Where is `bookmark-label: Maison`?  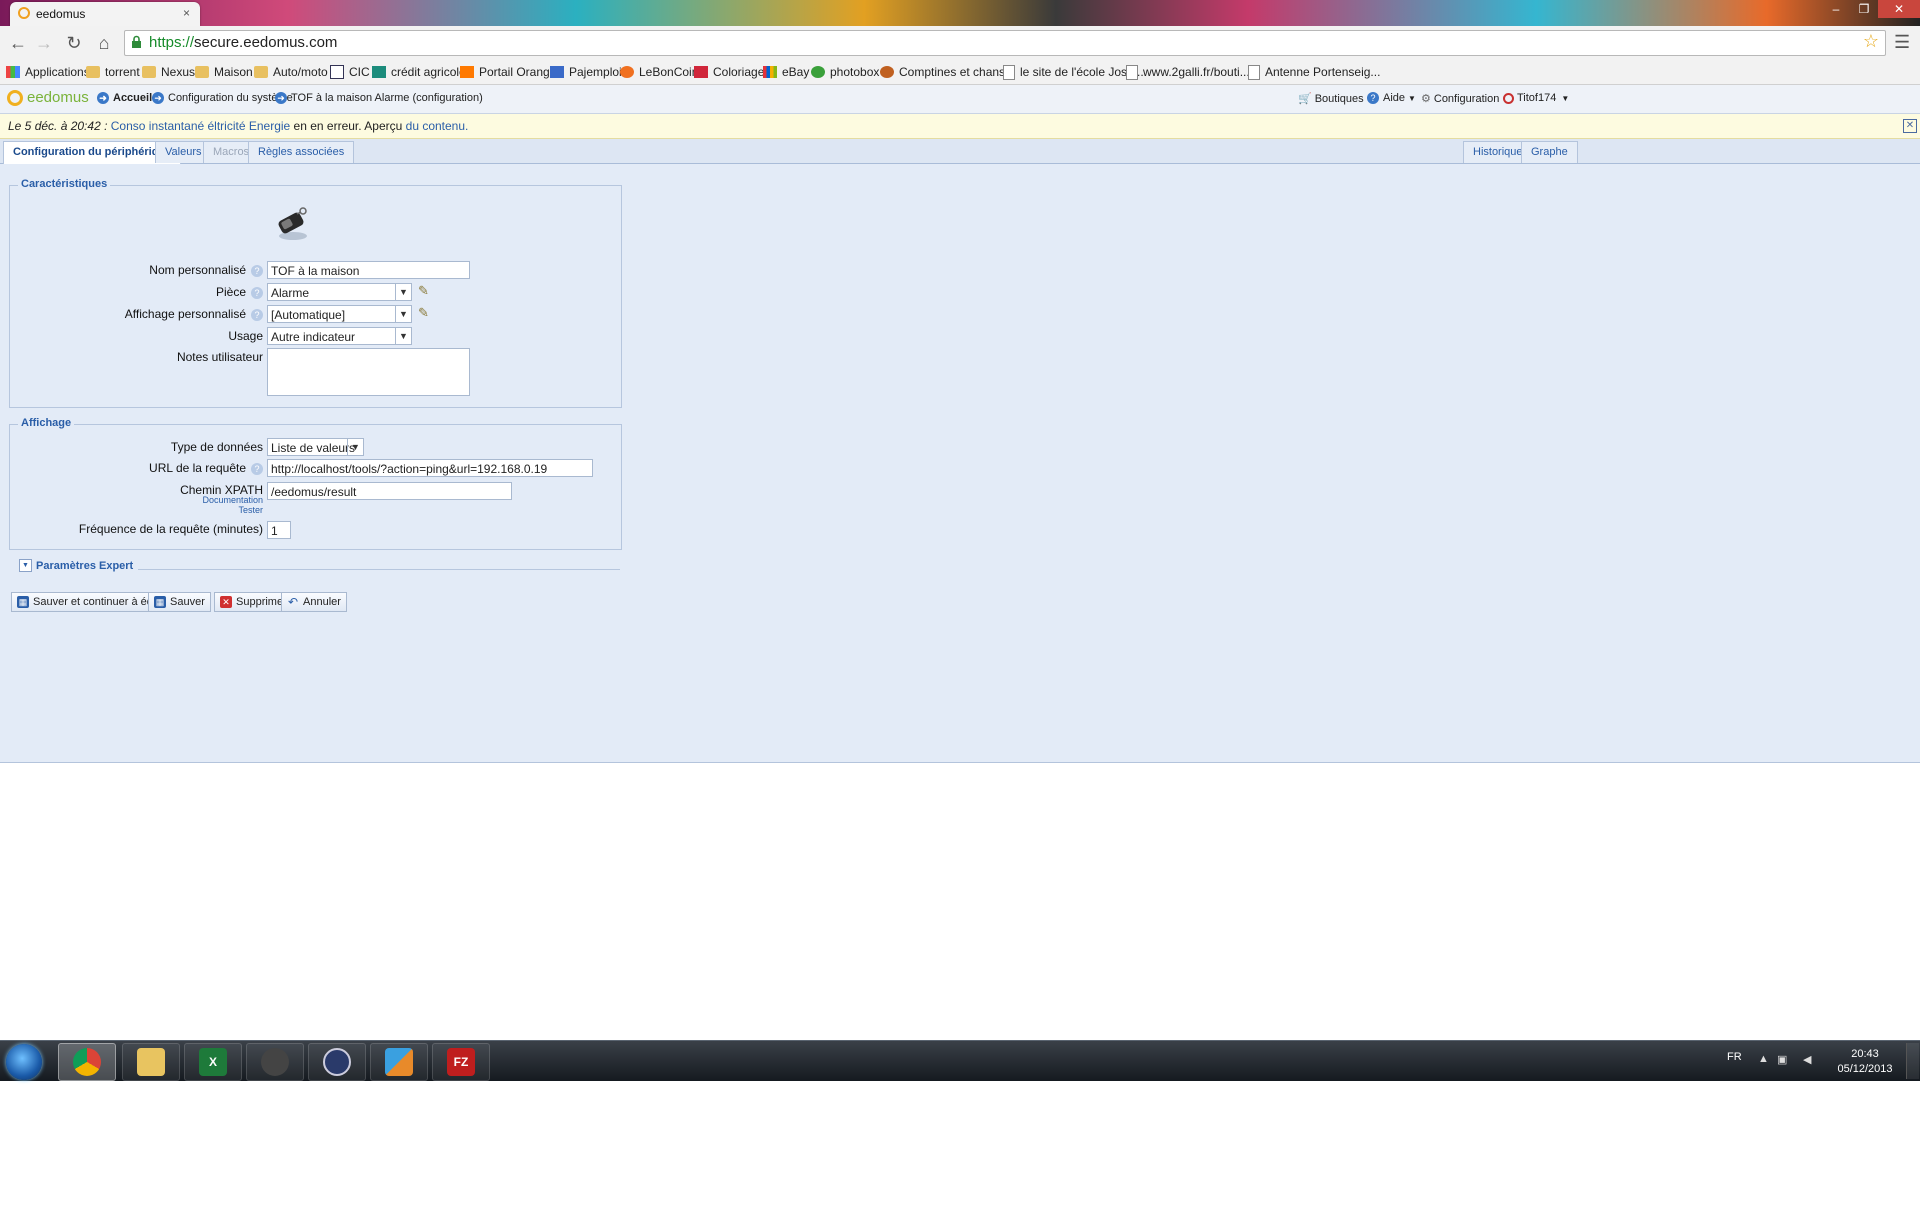
bookmark-label: Maison is located at coordinates (233, 72).